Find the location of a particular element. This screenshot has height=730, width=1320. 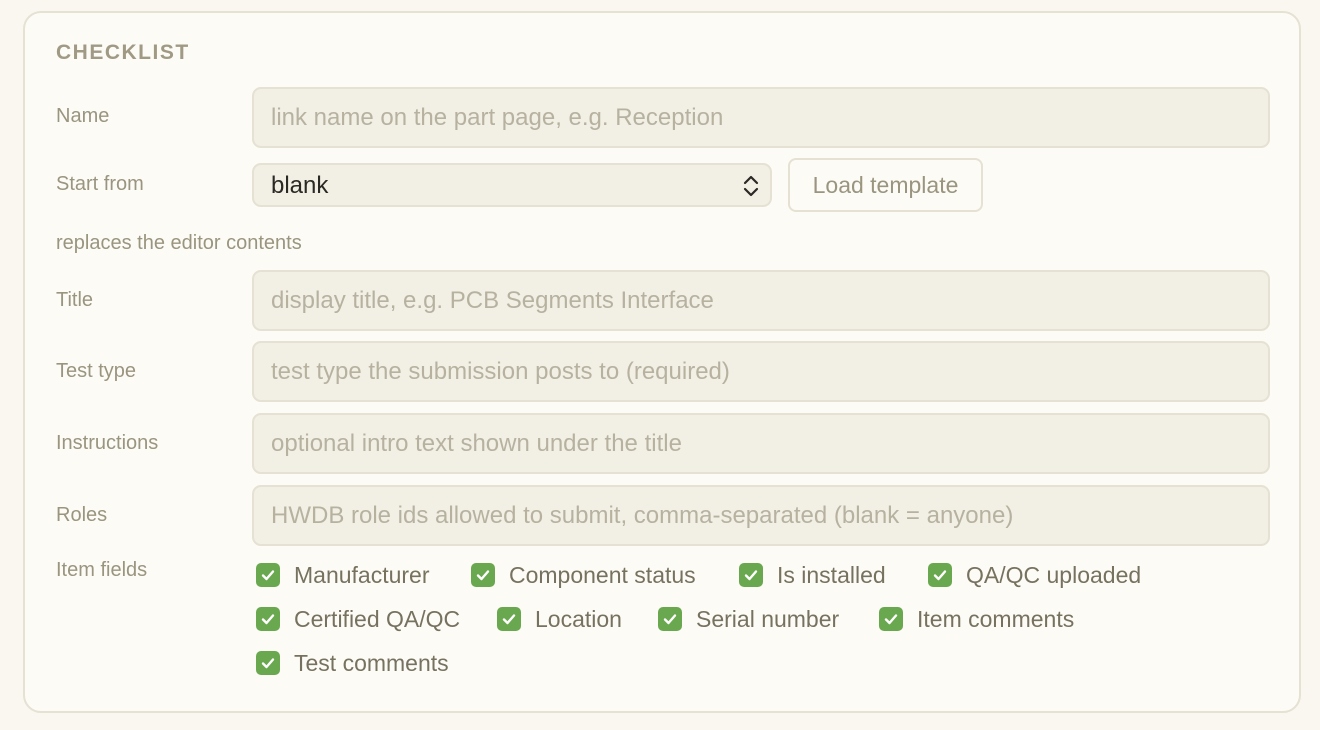

checkbox-test-comments: Test comments is located at coordinates (352, 663).